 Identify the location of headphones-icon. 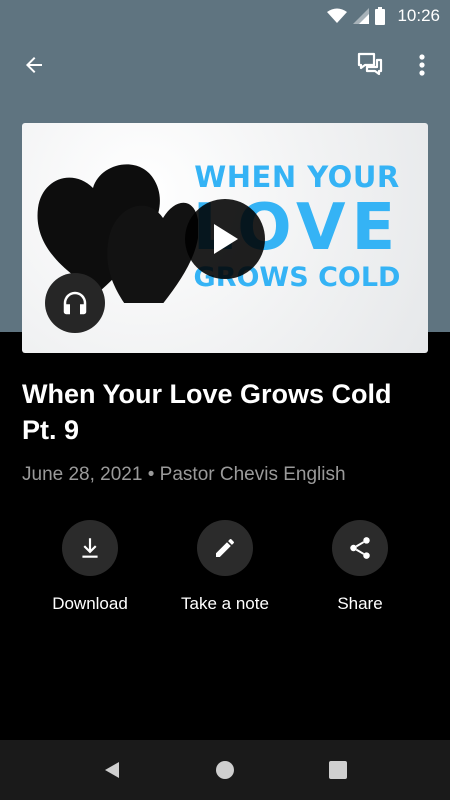
(75, 303).